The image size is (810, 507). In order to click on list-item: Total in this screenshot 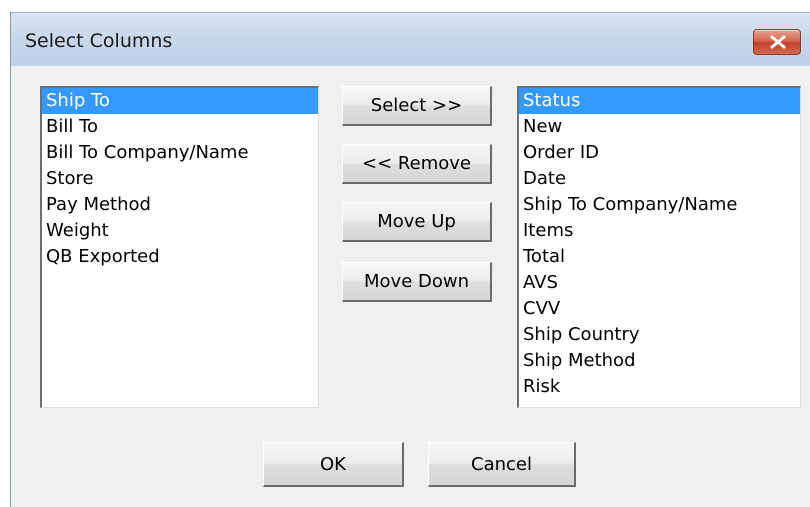, I will do `click(659, 257)`.